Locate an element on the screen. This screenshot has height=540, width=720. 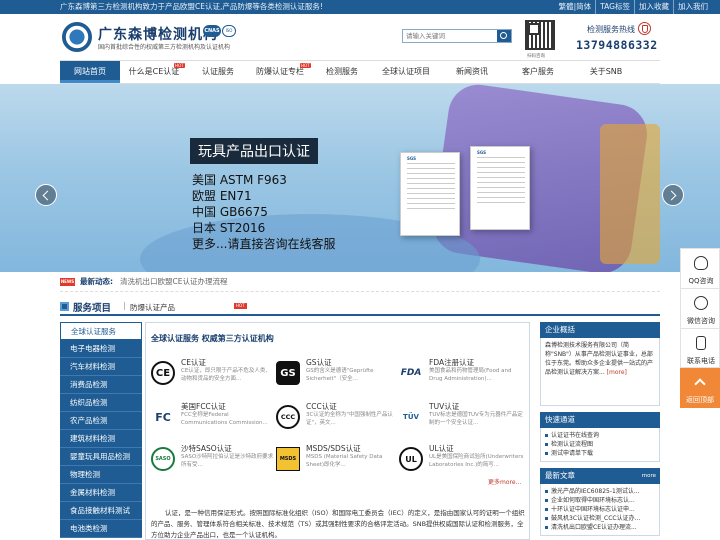
banner-line: 中国 GB6675 is located at coordinates (230, 212).